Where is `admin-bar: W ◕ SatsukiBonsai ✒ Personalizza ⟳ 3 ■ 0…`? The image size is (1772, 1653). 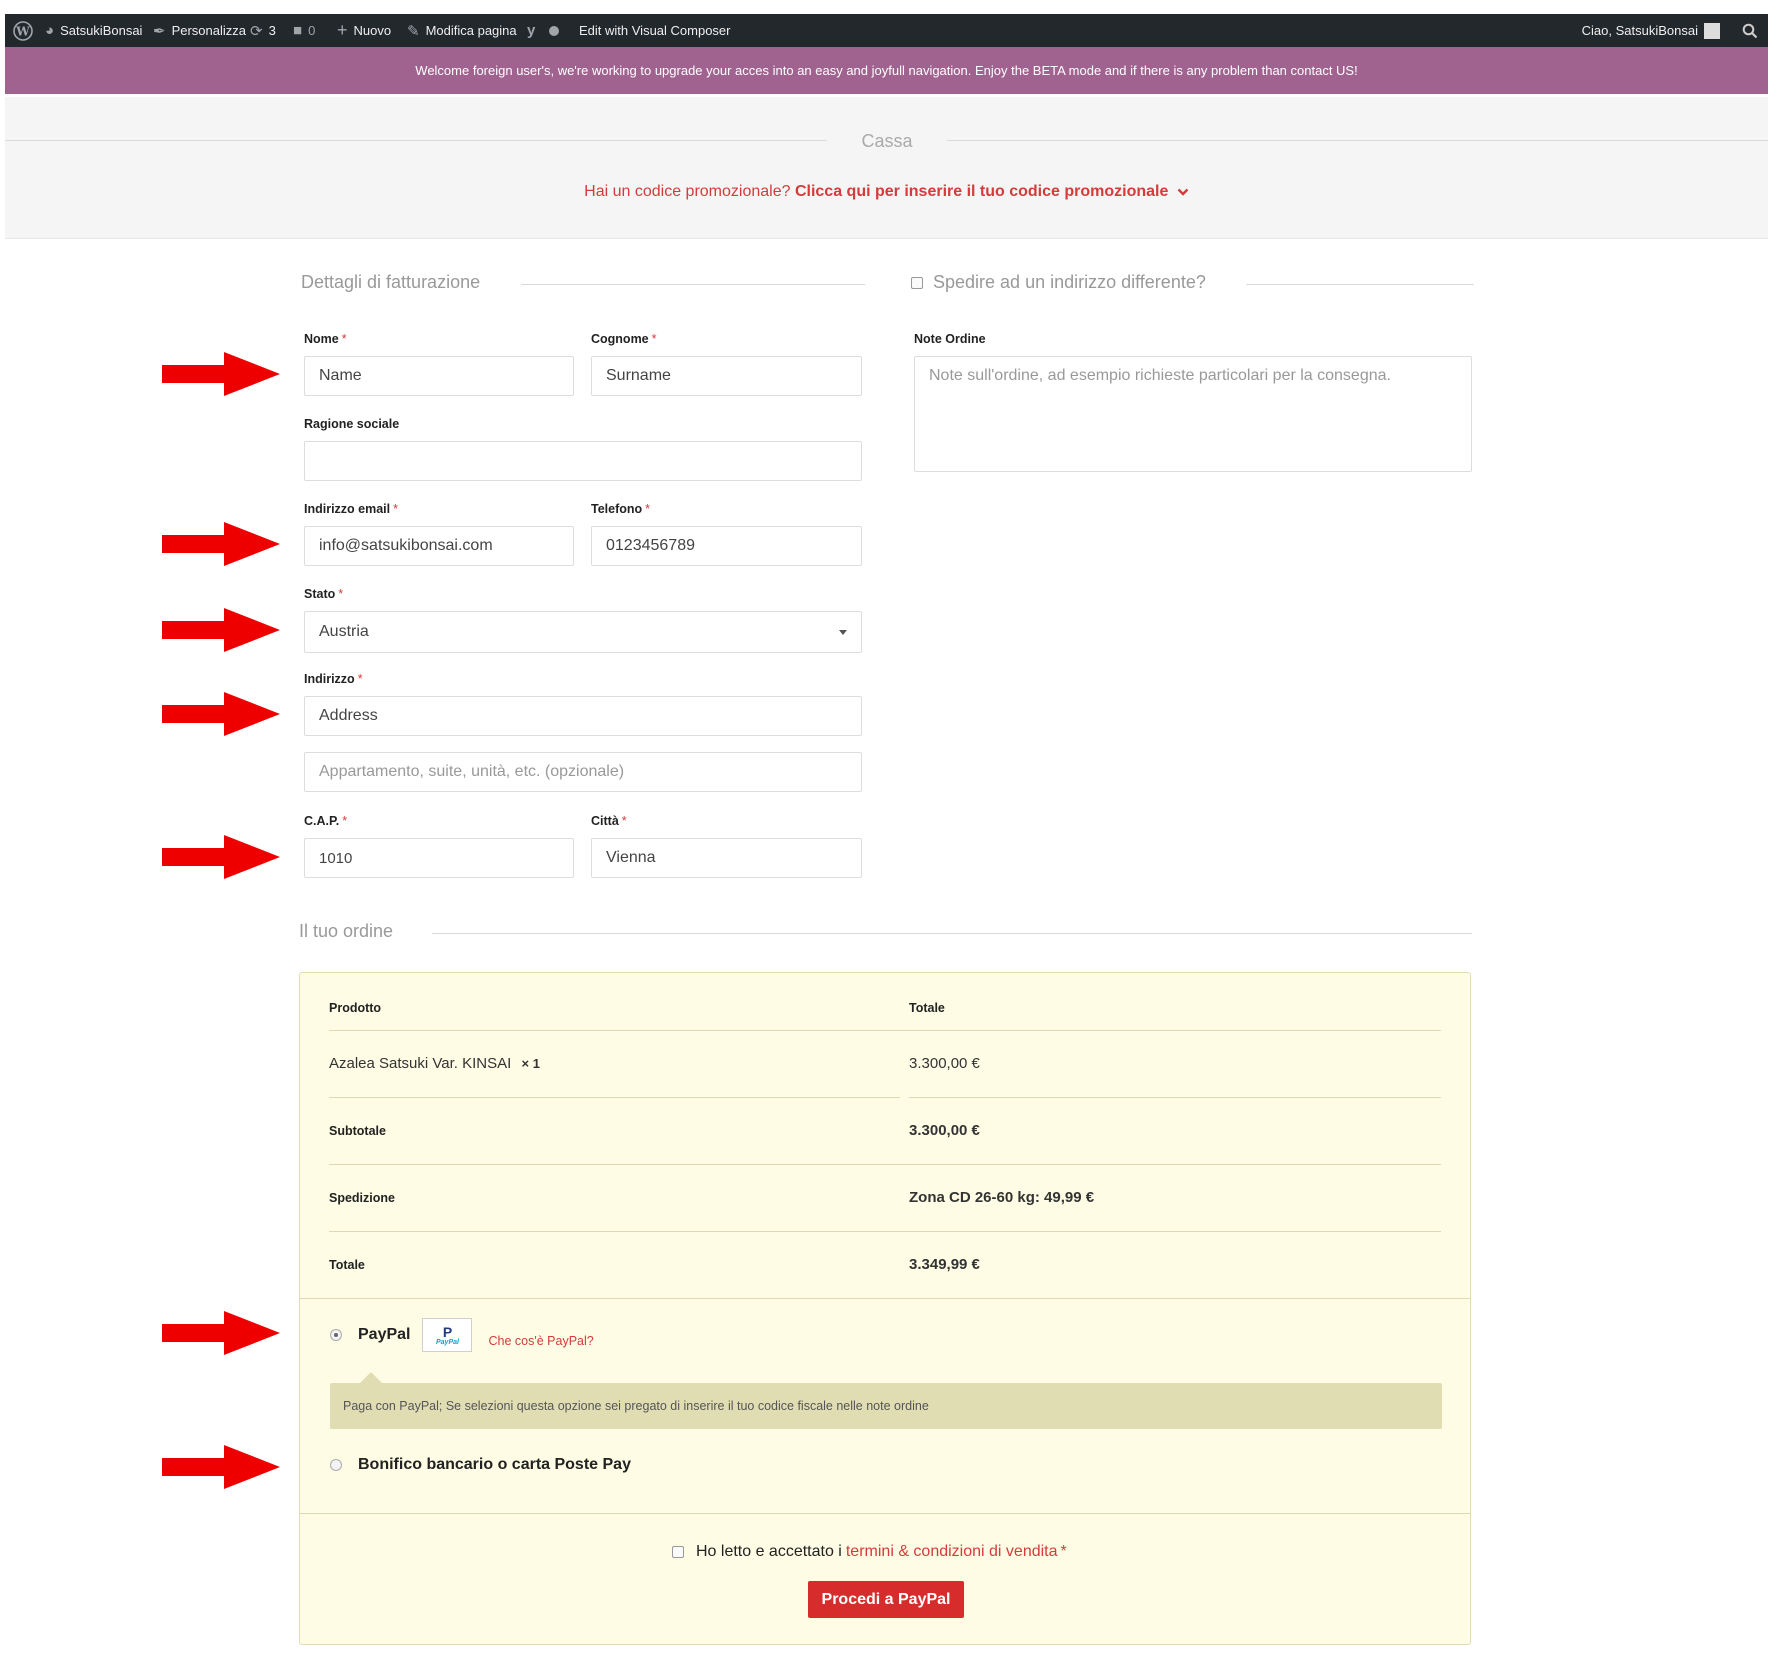 admin-bar: W ◕ SatsukiBonsai ✒ Personalizza ⟳ 3 ■ 0… is located at coordinates (886, 30).